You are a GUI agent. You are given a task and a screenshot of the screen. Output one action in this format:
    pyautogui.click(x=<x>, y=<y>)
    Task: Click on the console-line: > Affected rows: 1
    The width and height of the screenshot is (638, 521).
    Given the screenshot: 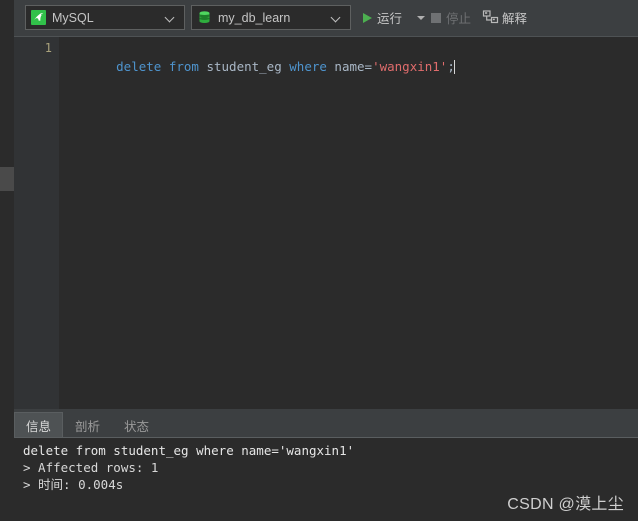 What is the action you would take?
    pyautogui.click(x=91, y=467)
    